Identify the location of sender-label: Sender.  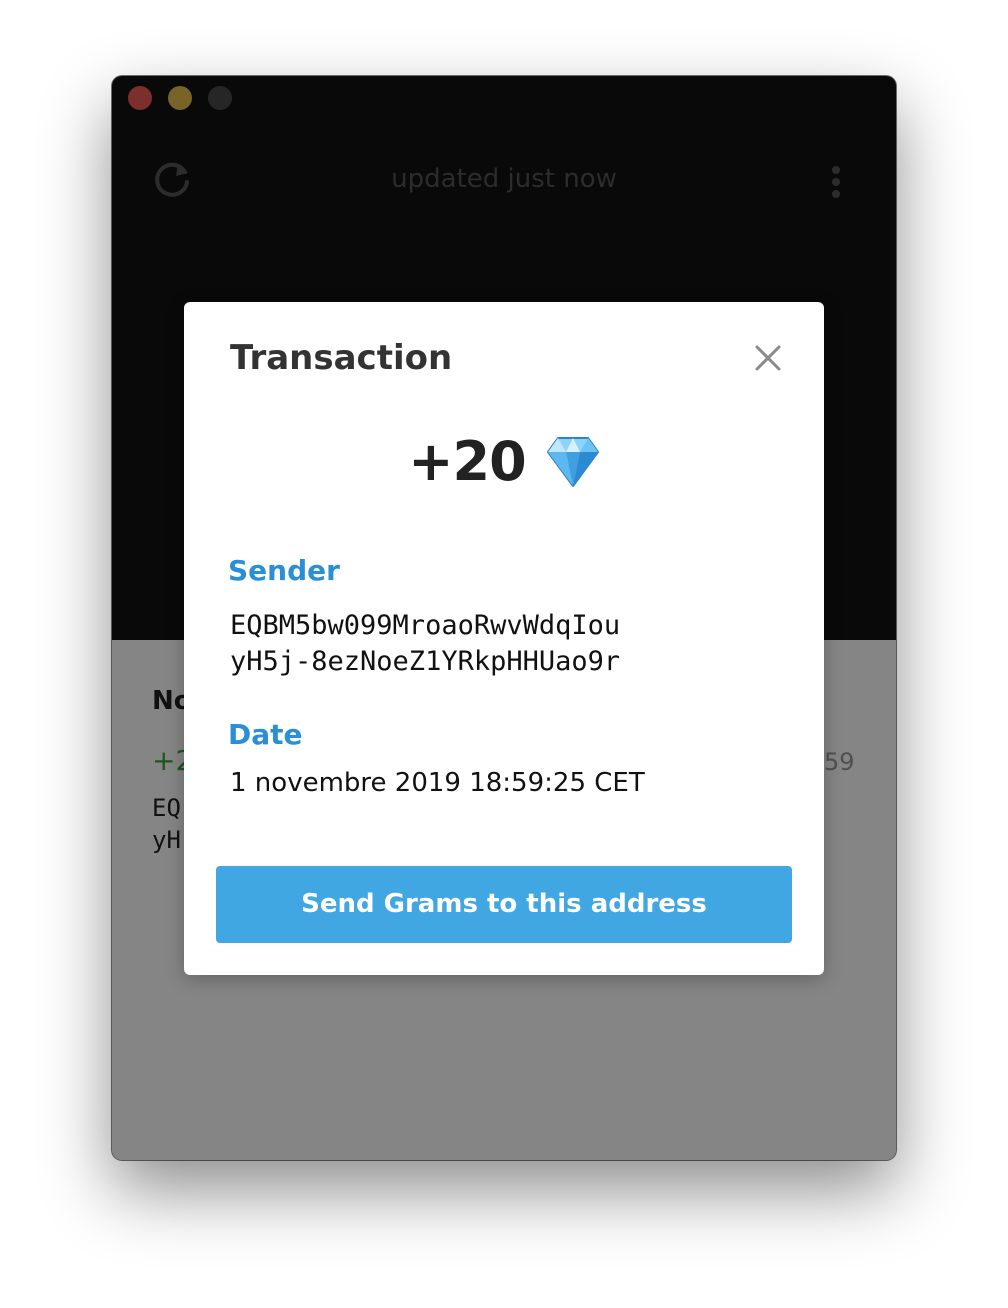
(284, 570).